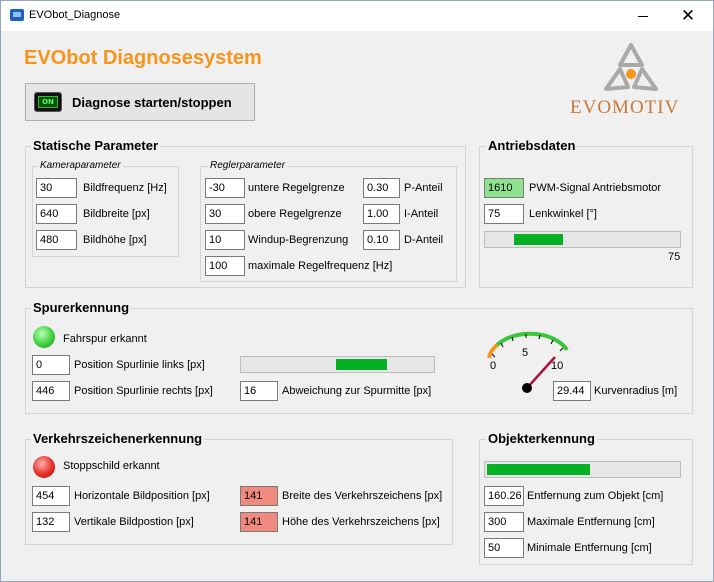  I want to click on minimize-button, so click(643, 16).